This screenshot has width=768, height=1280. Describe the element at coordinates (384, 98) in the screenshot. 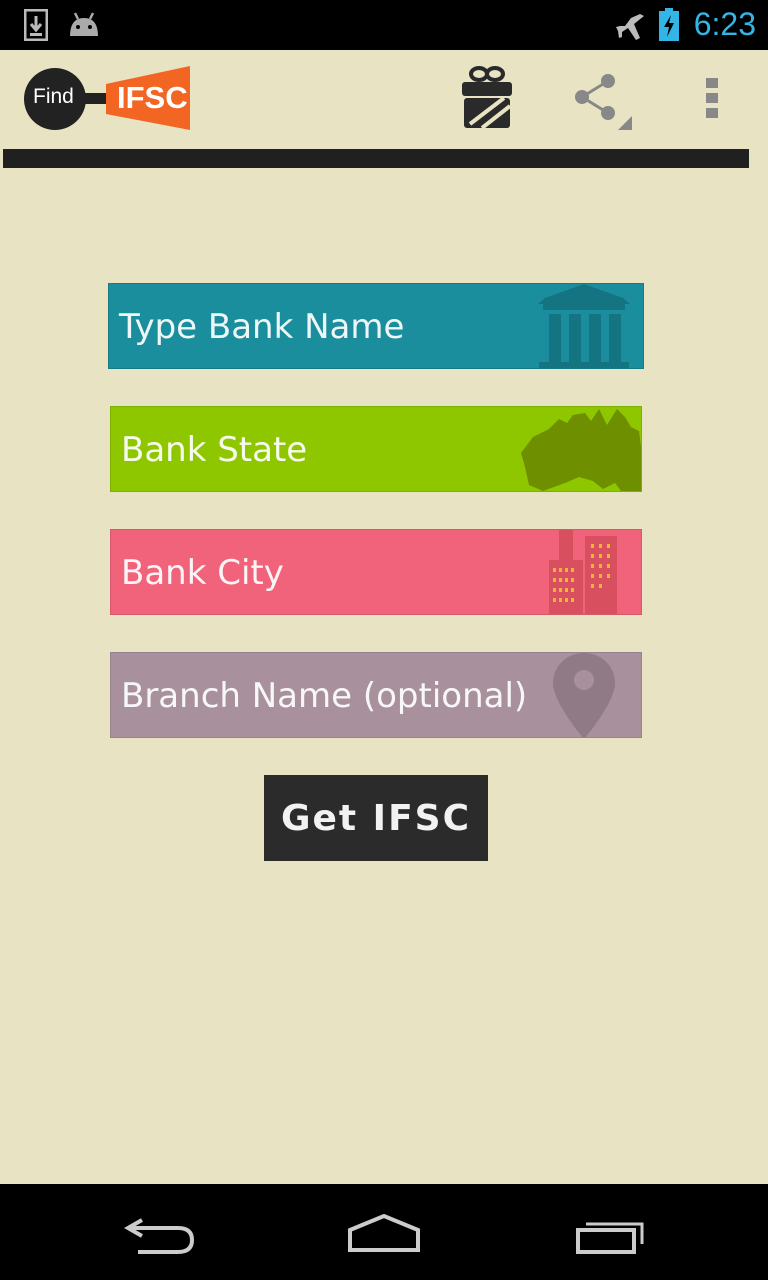

I see `action-bar: Find IFSC` at that location.